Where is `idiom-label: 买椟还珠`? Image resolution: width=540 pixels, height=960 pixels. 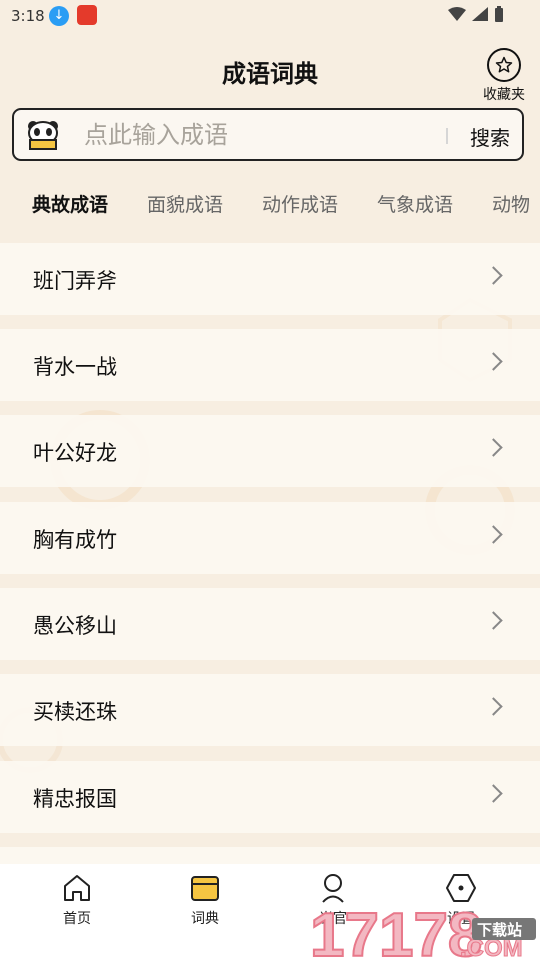 idiom-label: 买椟还珠 is located at coordinates (75, 712).